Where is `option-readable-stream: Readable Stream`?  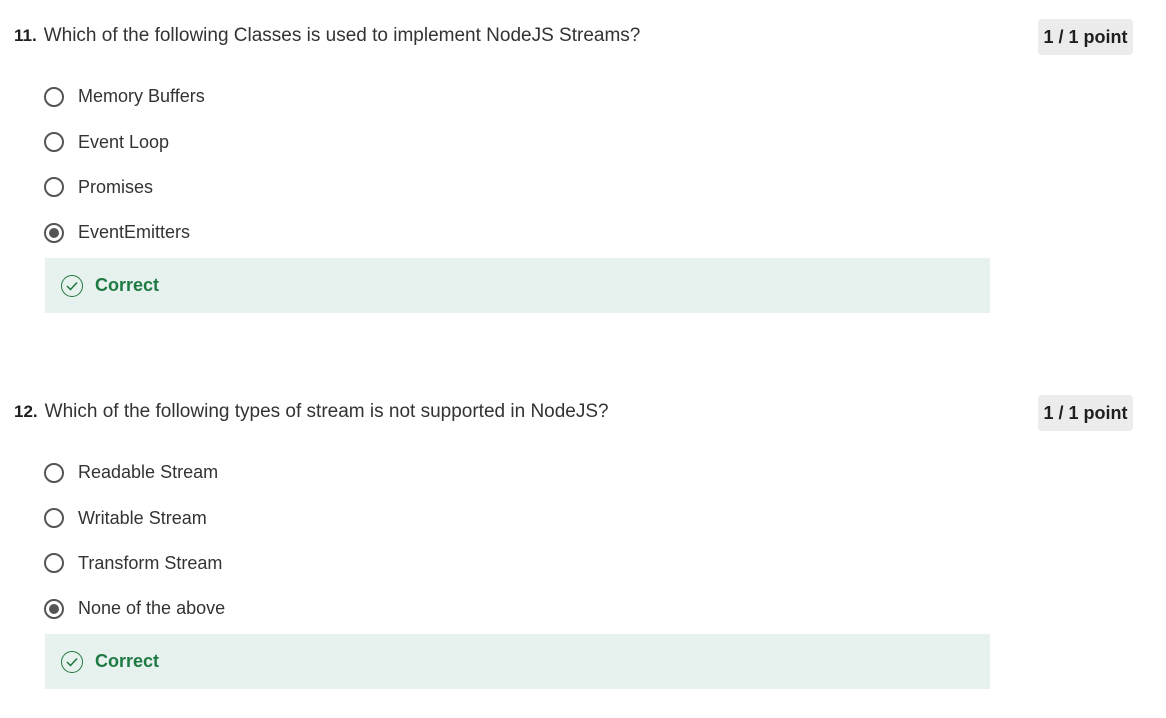 option-readable-stream: Readable Stream is located at coordinates (134, 472).